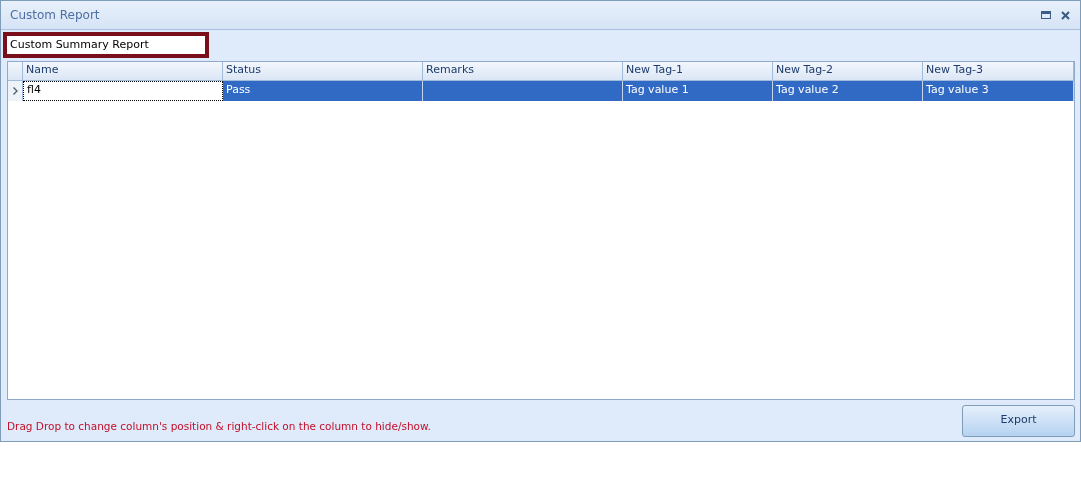 The width and height of the screenshot is (1081, 500). I want to click on table-row: fl4 Pass Tag value 1 Tag value 2 Tag value 3, so click(541, 90).